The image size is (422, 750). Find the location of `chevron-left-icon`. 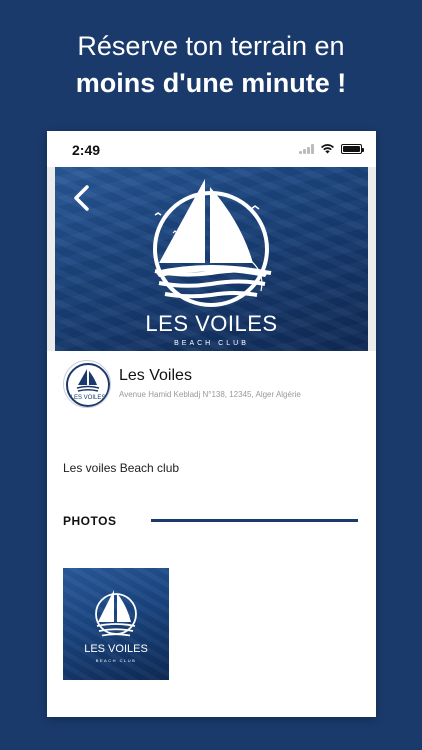

chevron-left-icon is located at coordinates (81, 198).